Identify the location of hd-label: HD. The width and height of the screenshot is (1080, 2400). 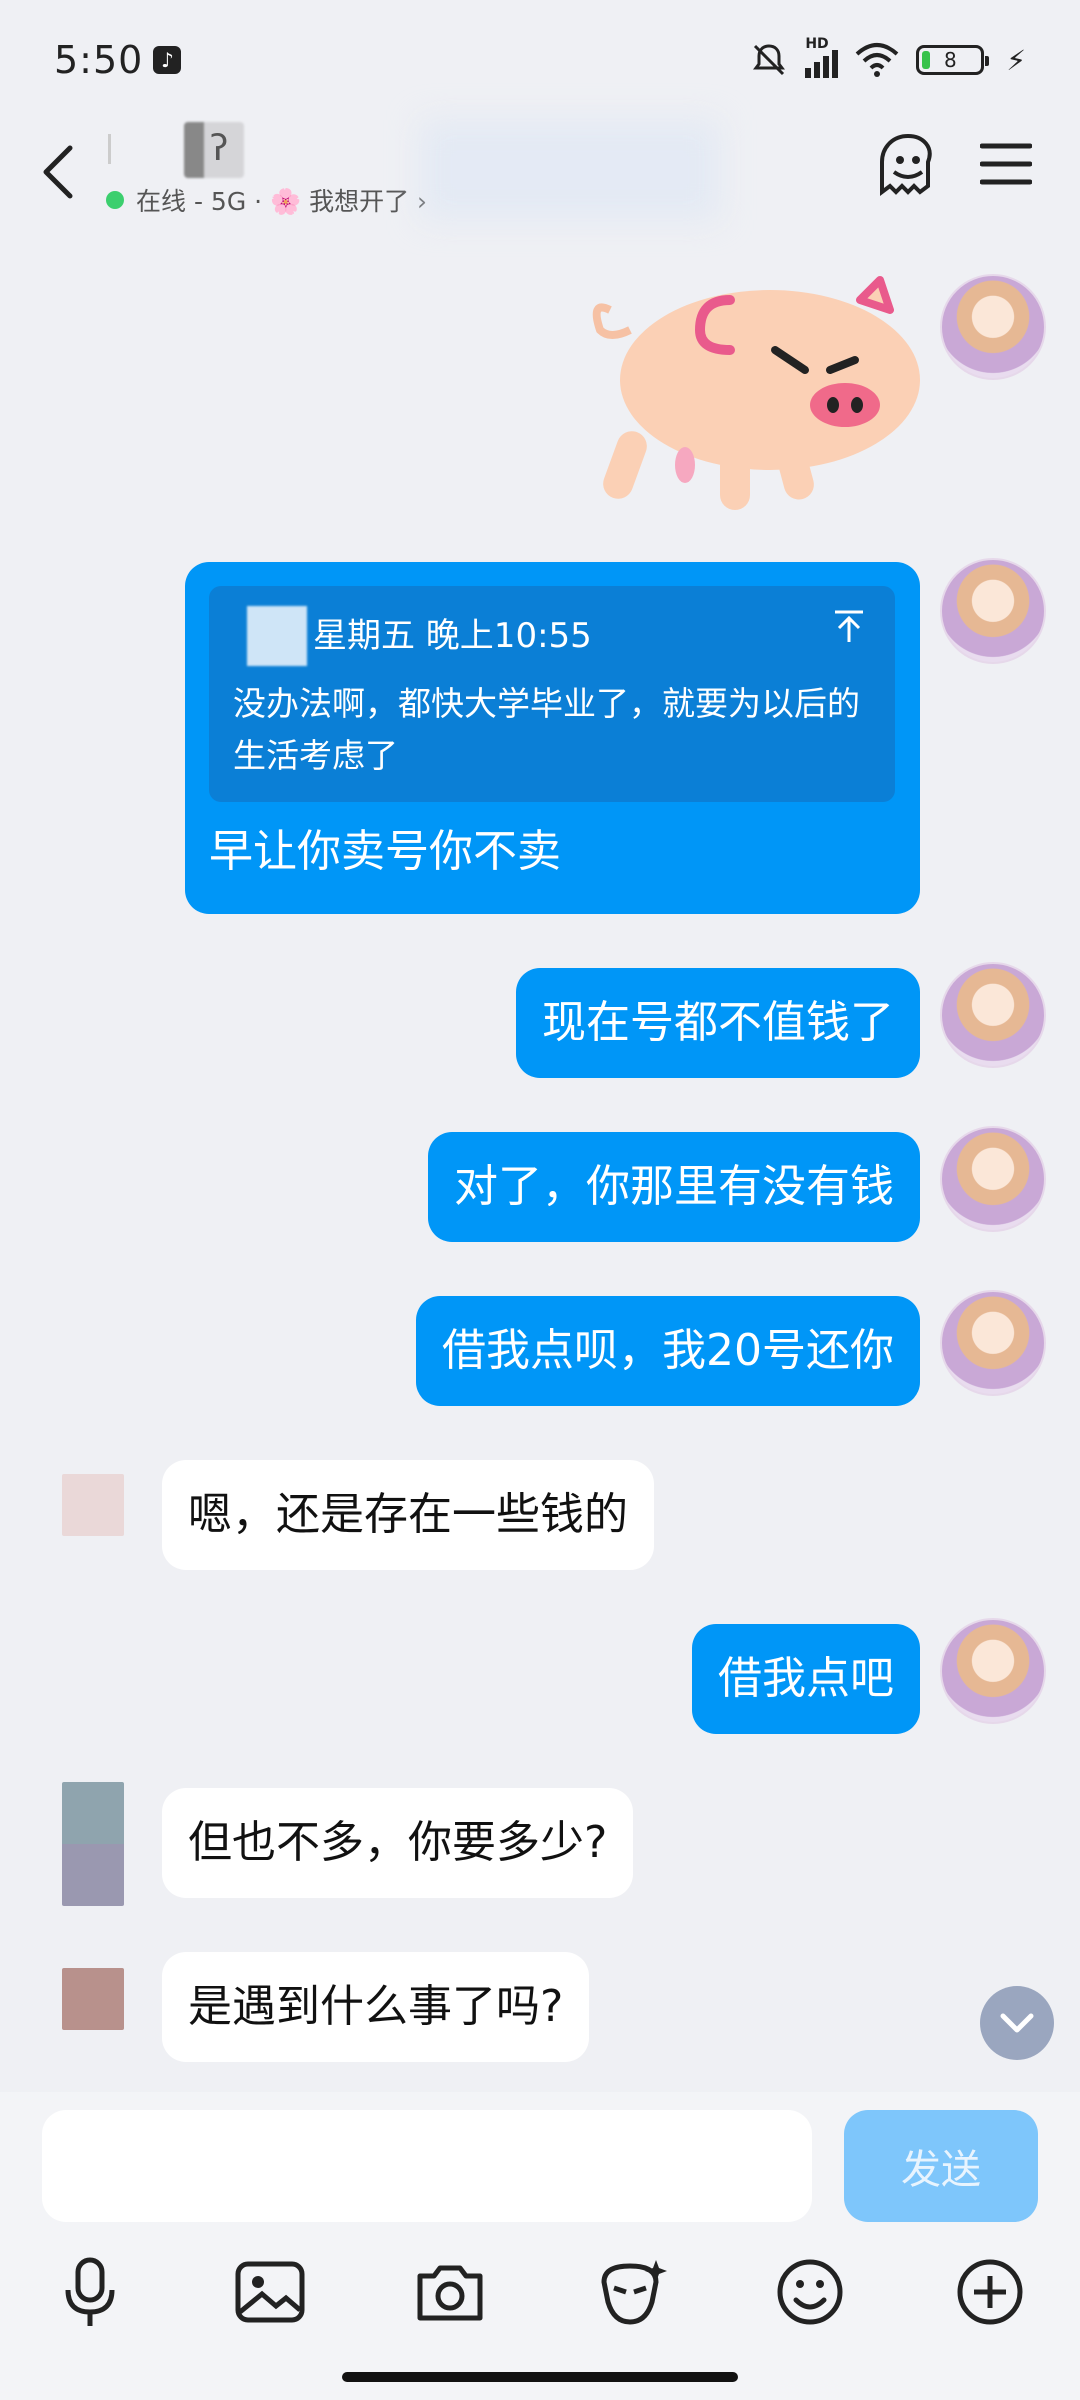
(817, 44).